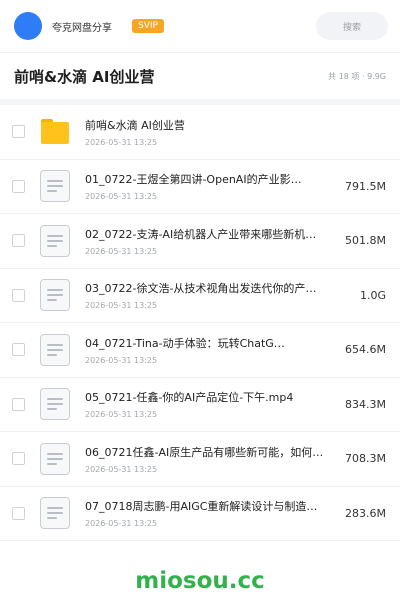 The height and width of the screenshot is (600, 400). I want to click on file-size: 283.6M, so click(365, 513).